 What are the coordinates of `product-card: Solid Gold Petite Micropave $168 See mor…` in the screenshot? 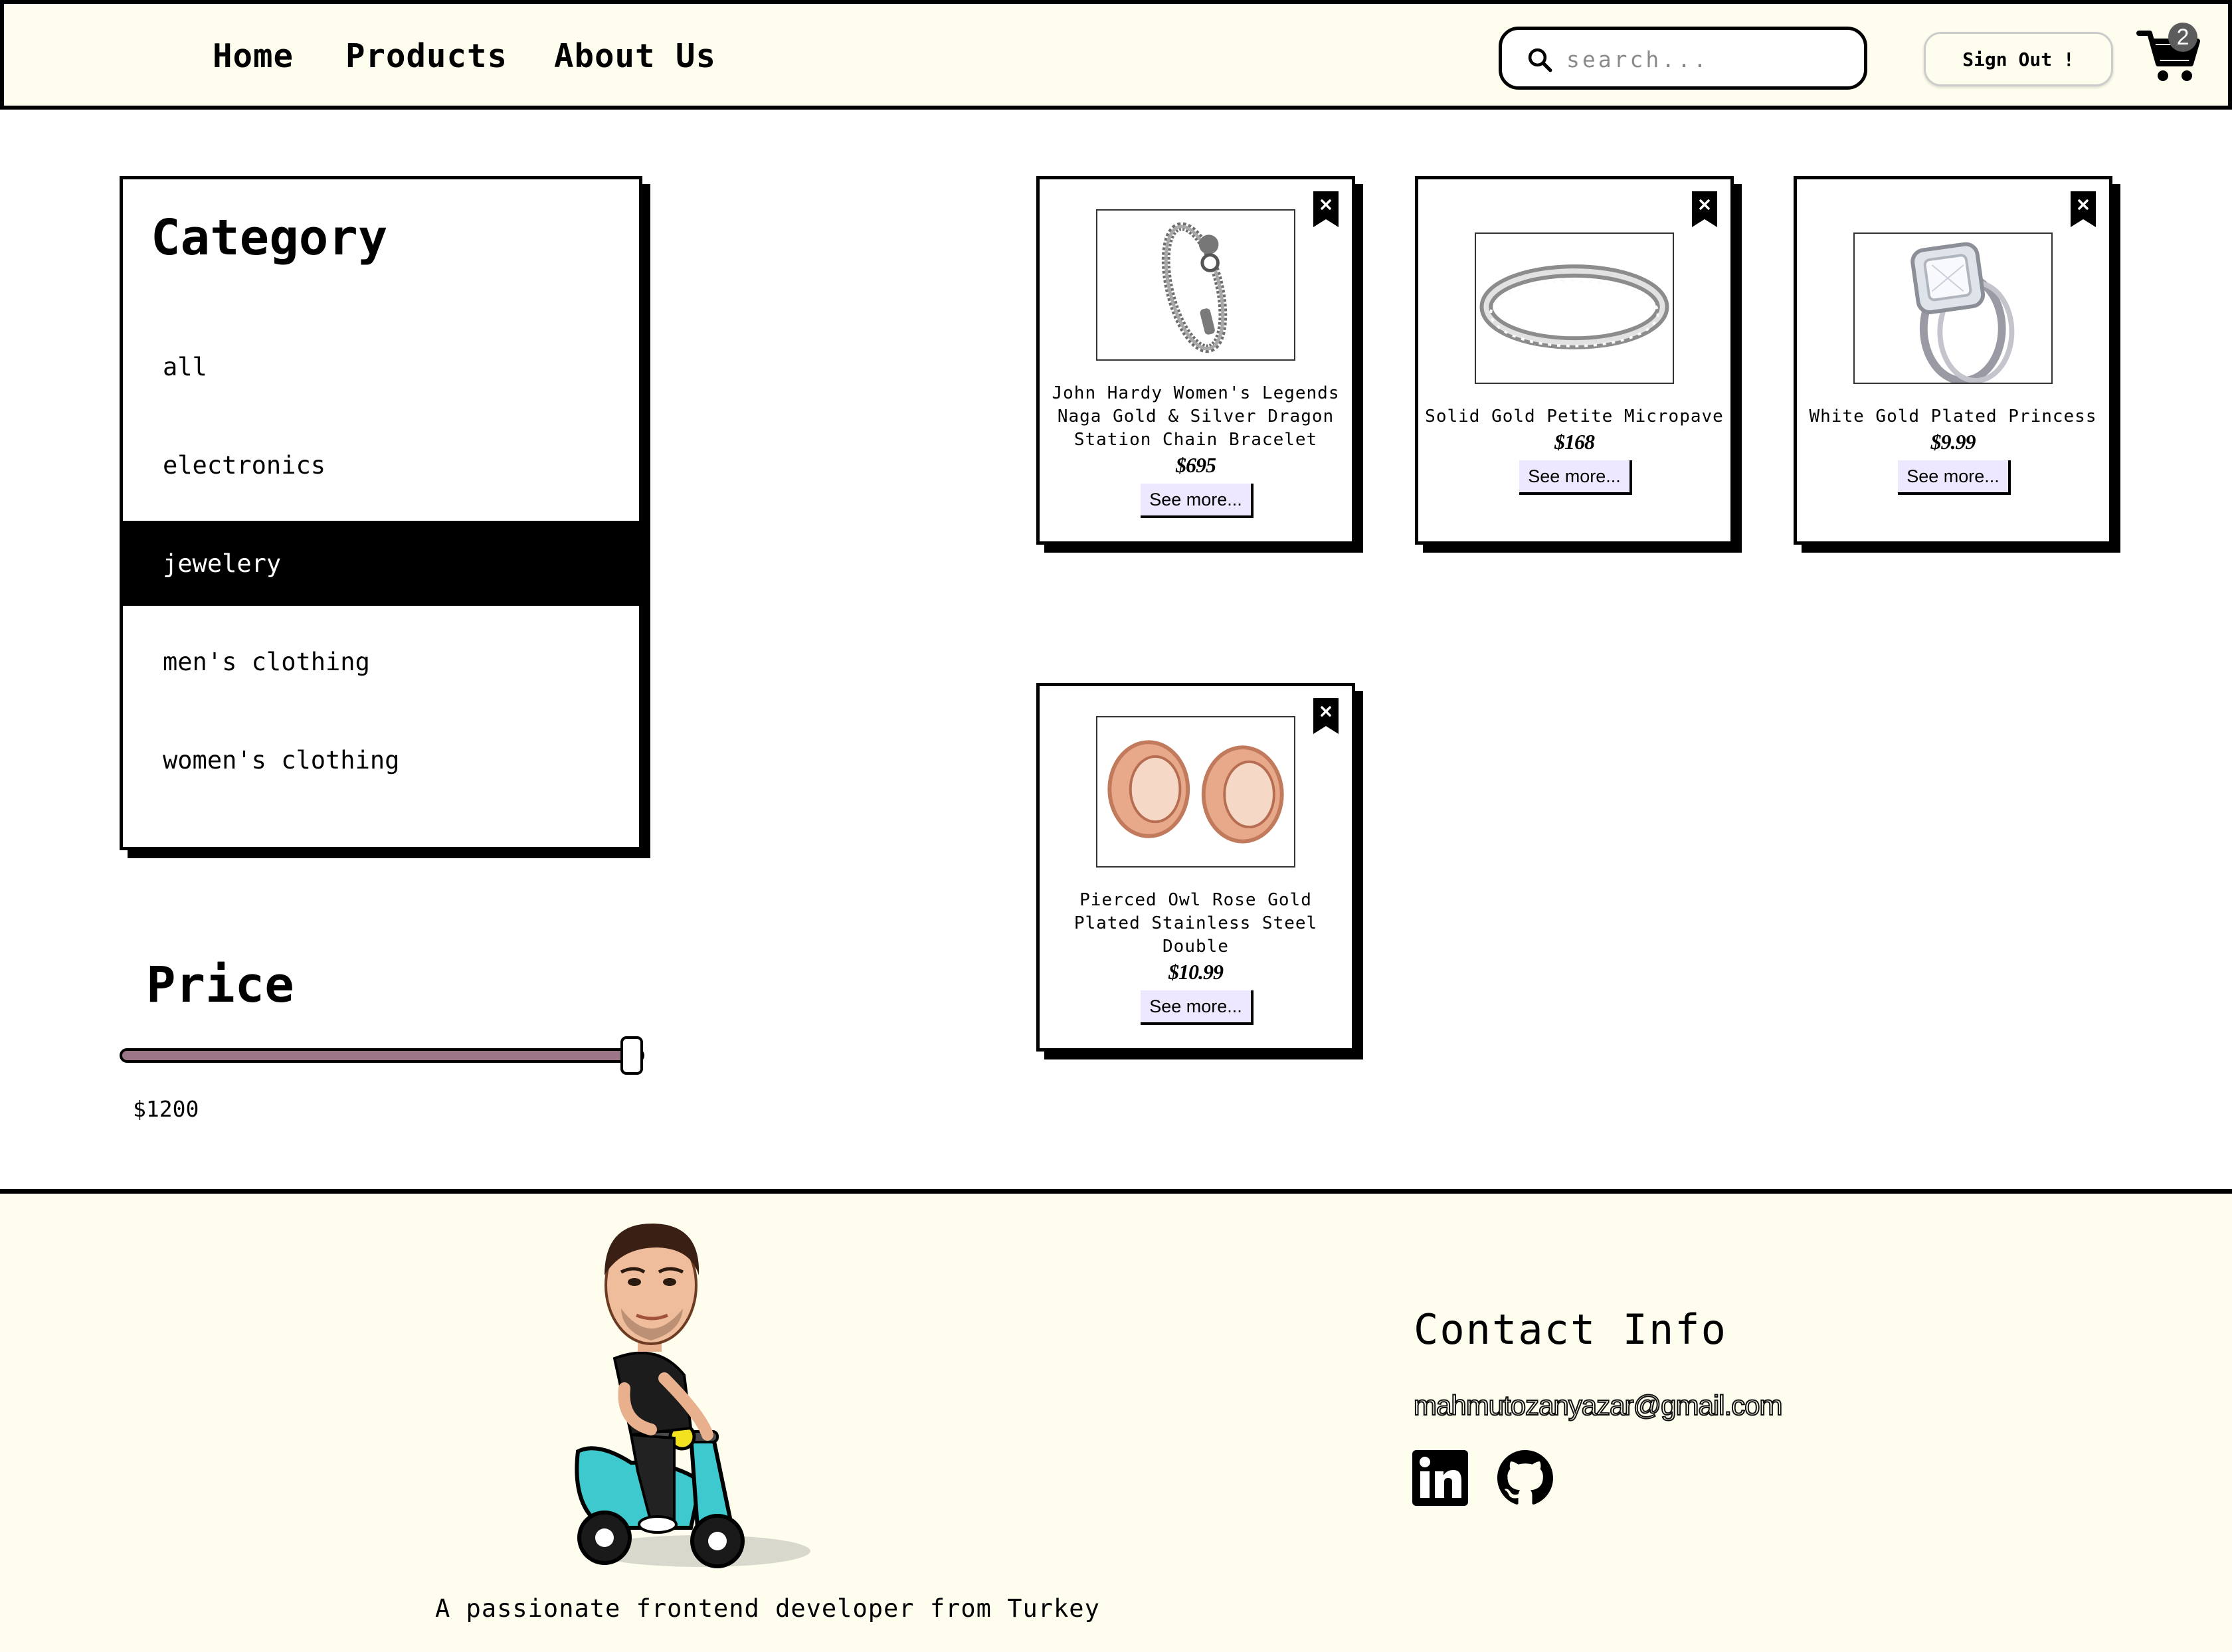 It's located at (1574, 360).